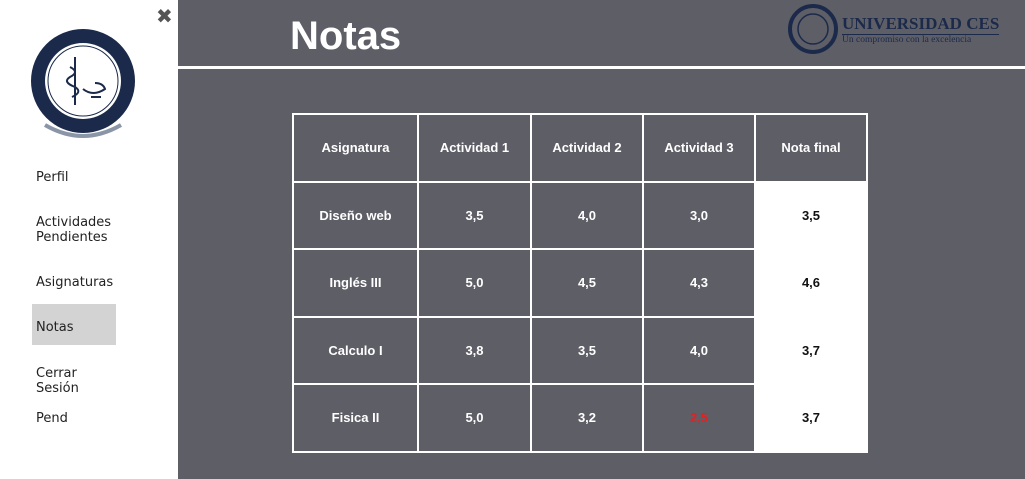  Describe the element at coordinates (74, 324) in the screenshot. I see `sidebar-item-notas: Notas` at that location.